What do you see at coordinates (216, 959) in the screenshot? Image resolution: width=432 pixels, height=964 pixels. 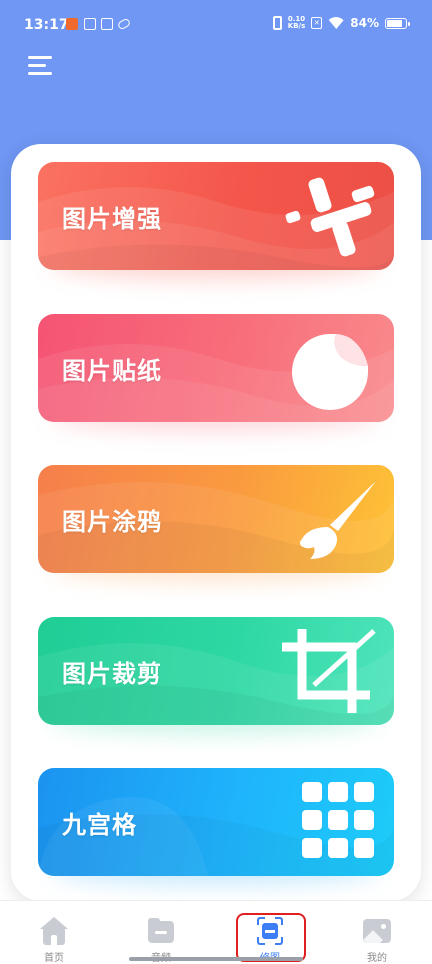 I see `gesture-home-bar` at bounding box center [216, 959].